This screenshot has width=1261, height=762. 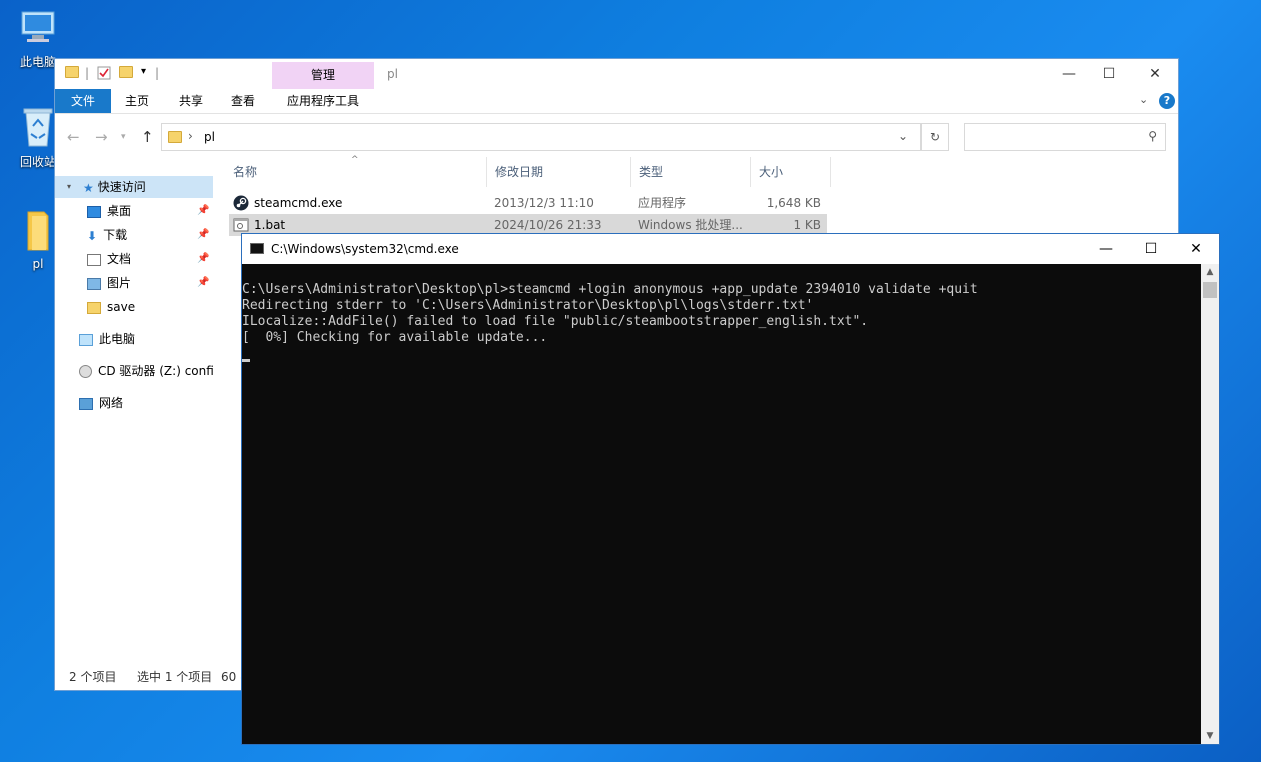 I want to click on download-icon: ⬇, so click(x=92, y=235).